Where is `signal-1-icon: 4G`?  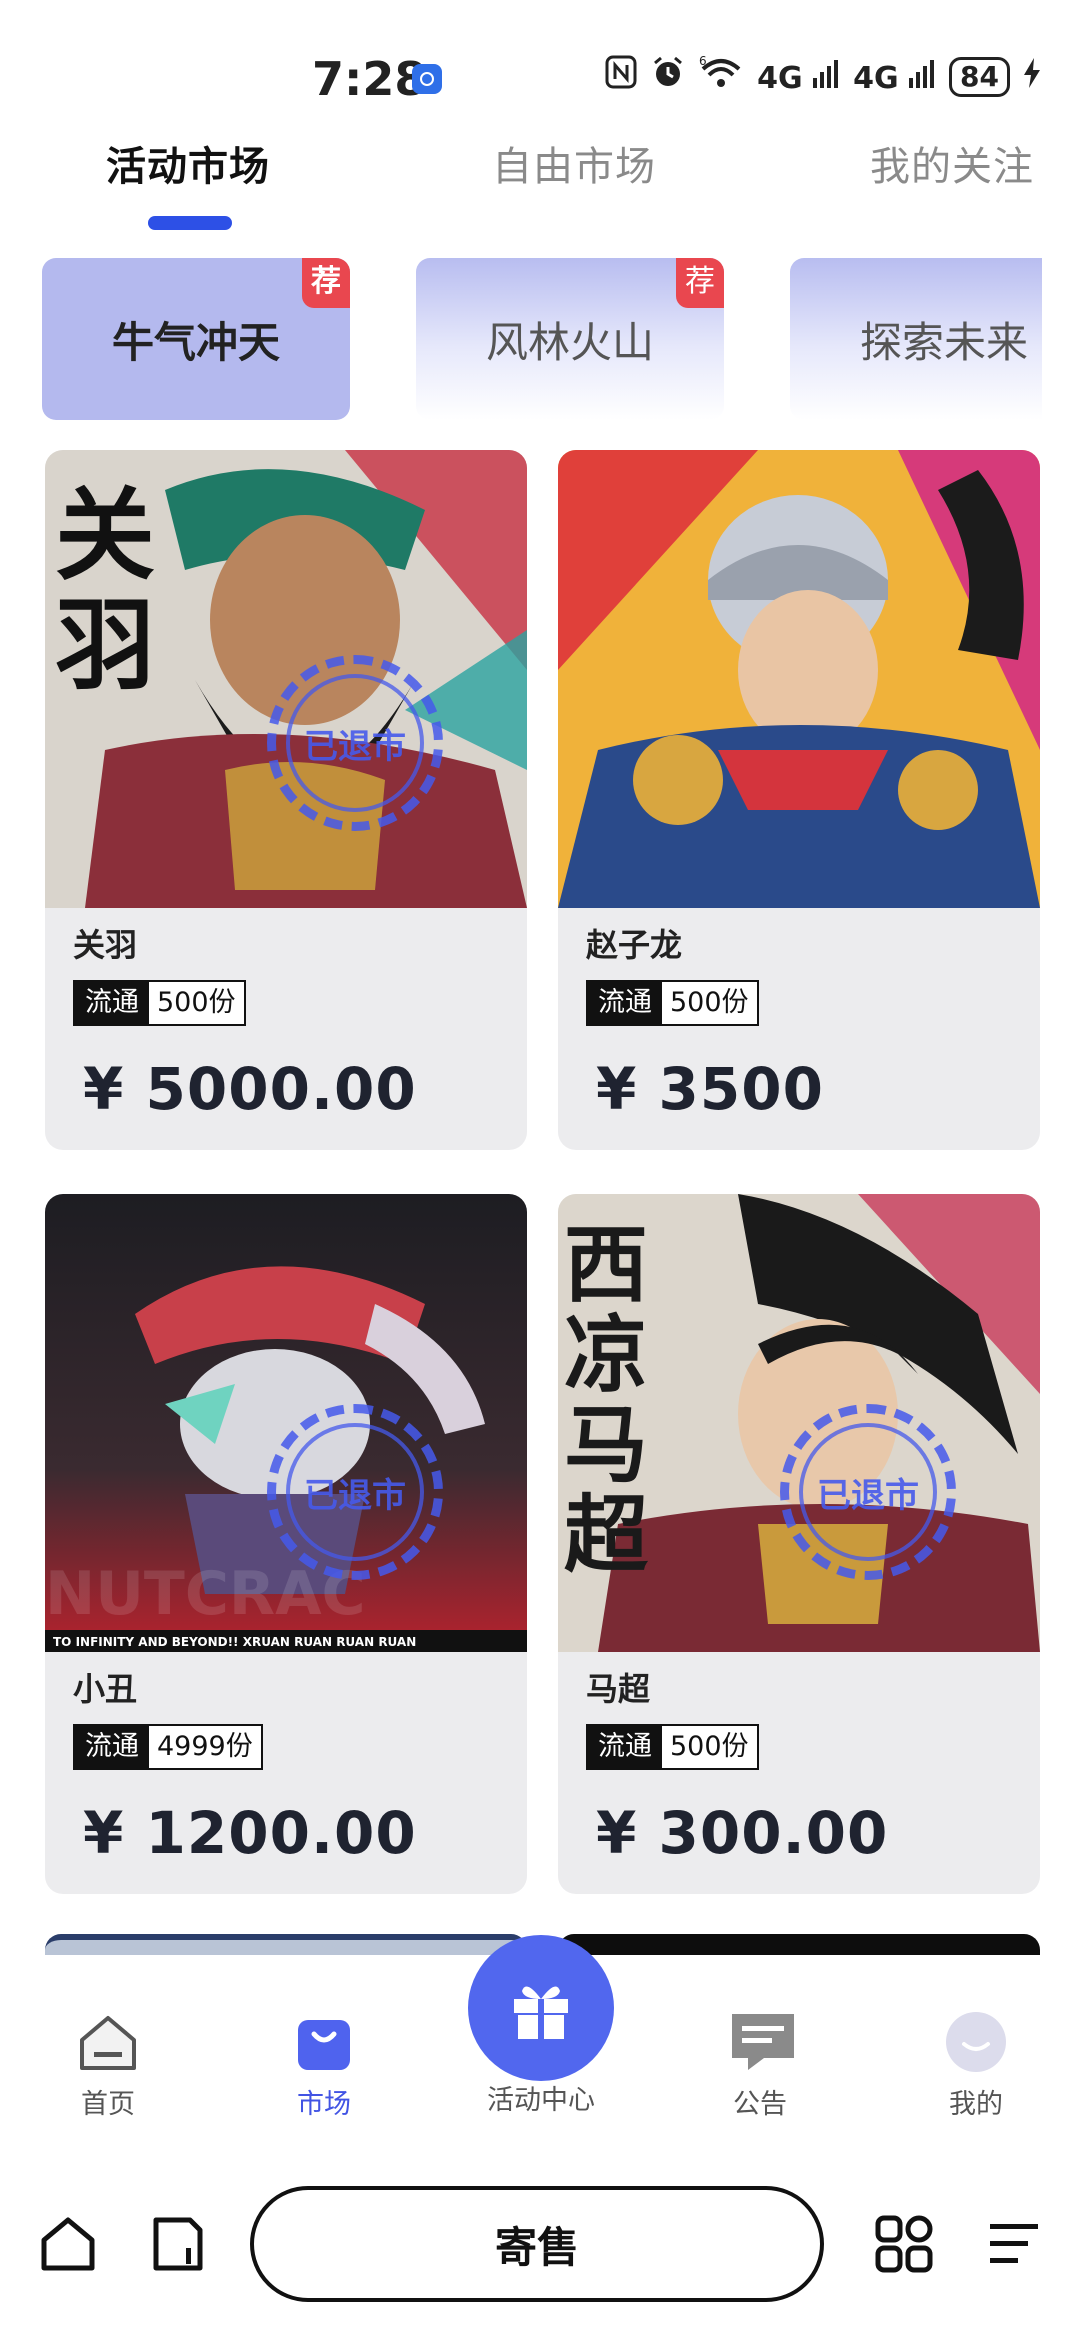 signal-1-icon: 4G is located at coordinates (798, 77).